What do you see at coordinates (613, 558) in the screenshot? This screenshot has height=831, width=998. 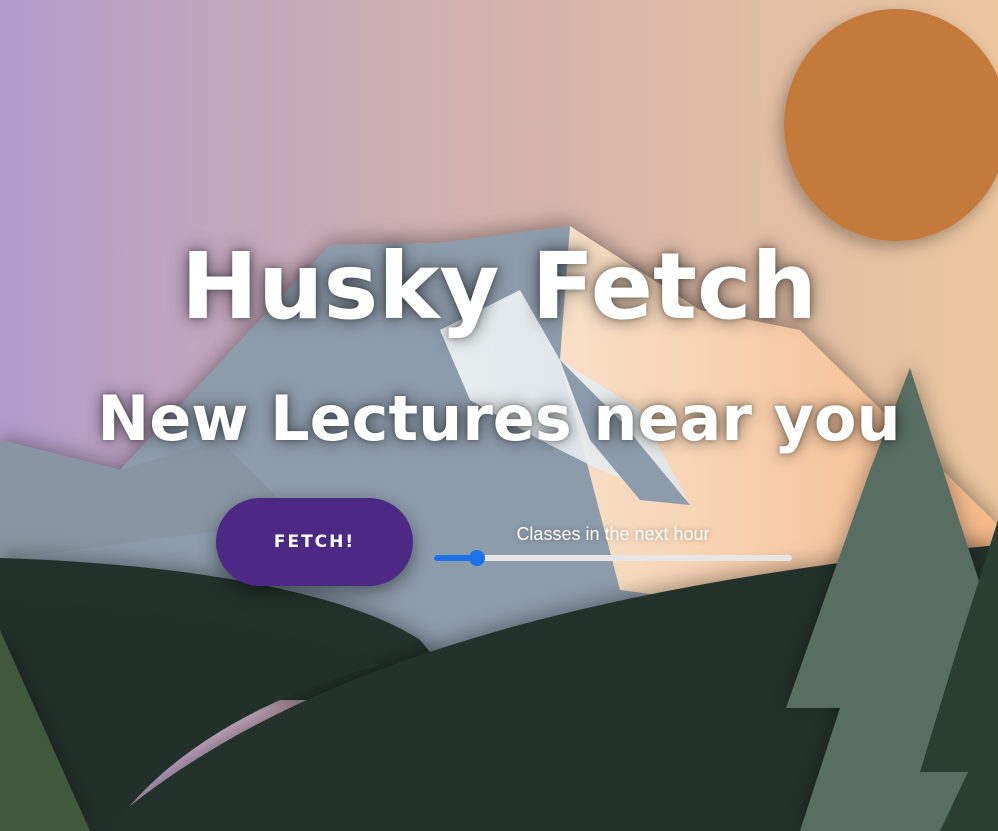 I see `slider-track` at bounding box center [613, 558].